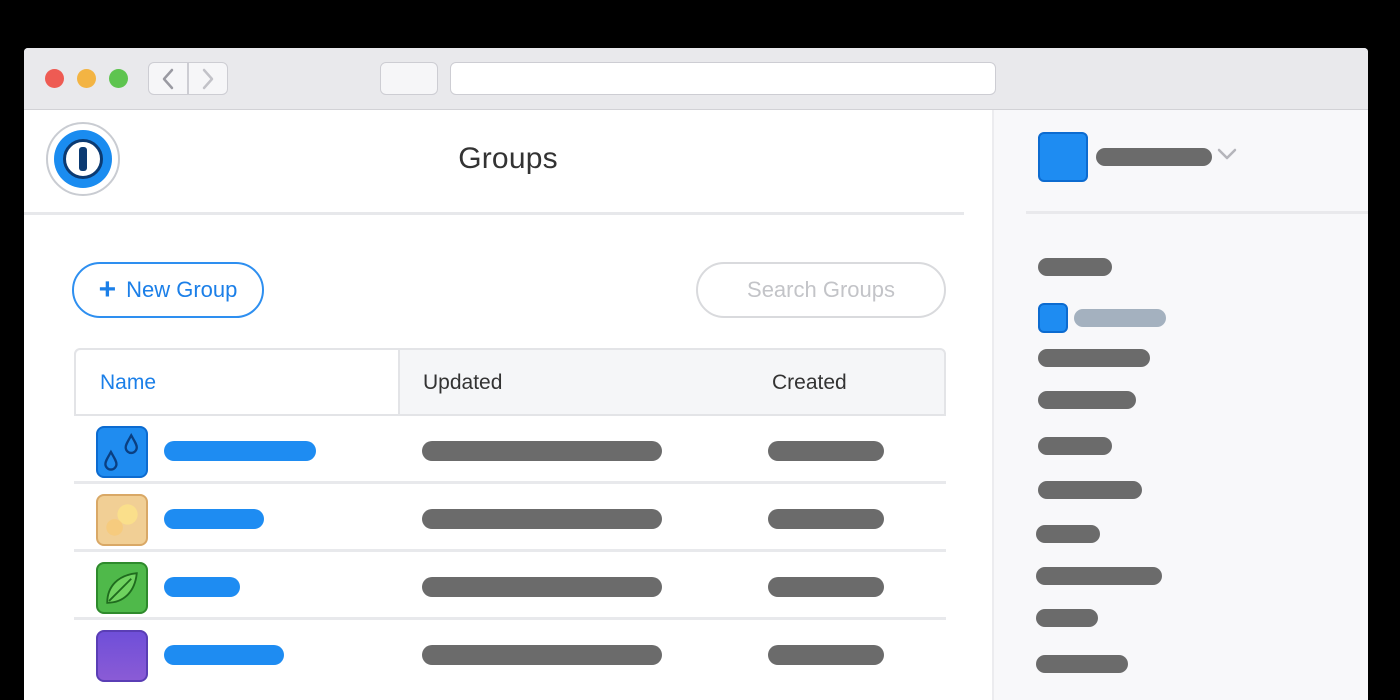  I want to click on column-header-created: Created, so click(809, 383).